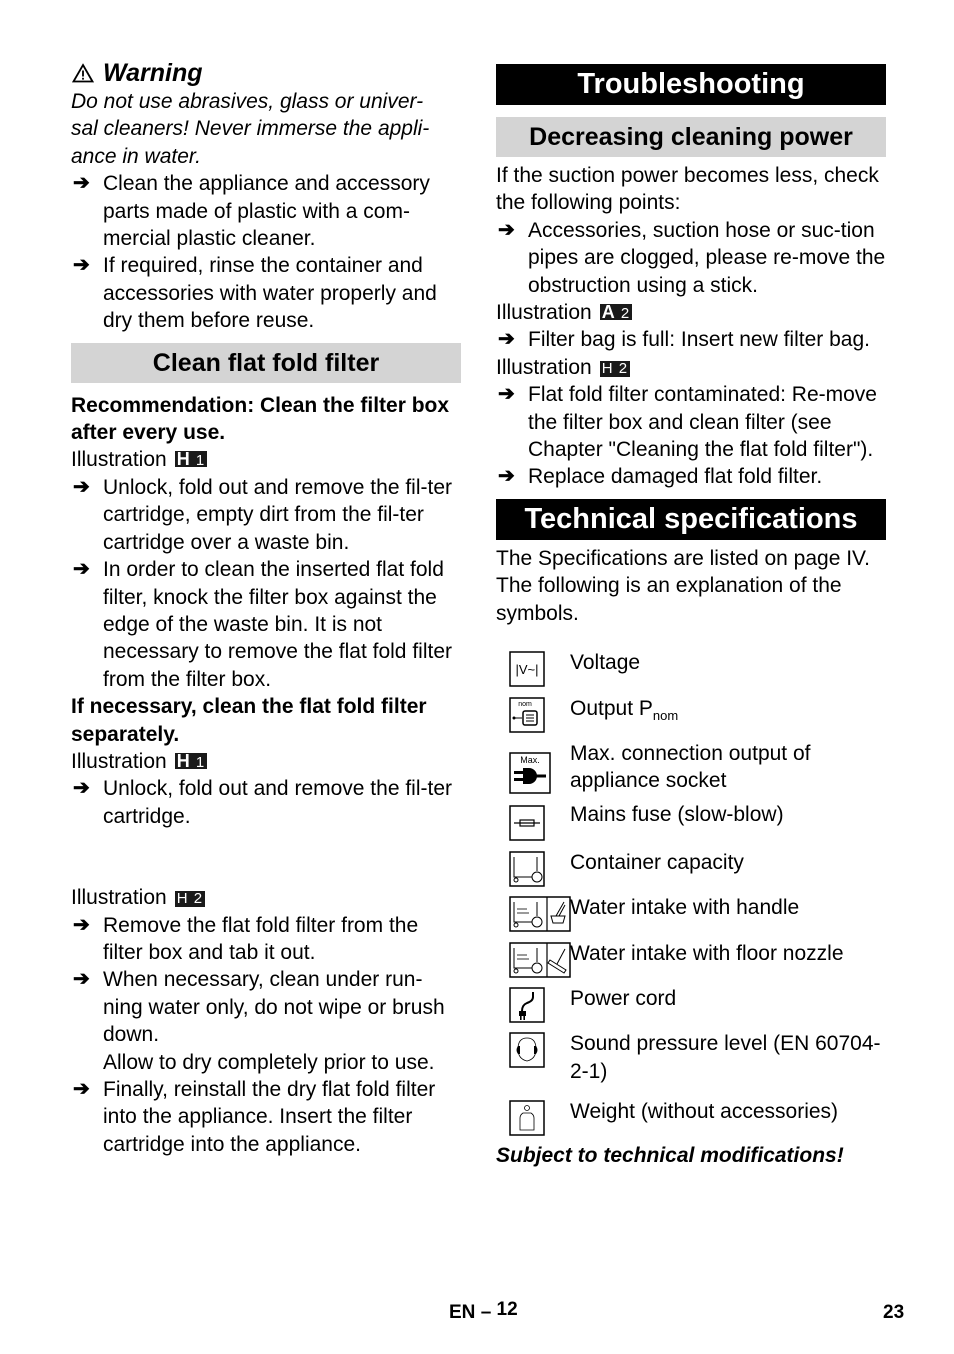 This screenshot has width=954, height=1354. I want to click on troubleshooting-step: ➔ Replace damaged flat fold filter., so click(691, 476).